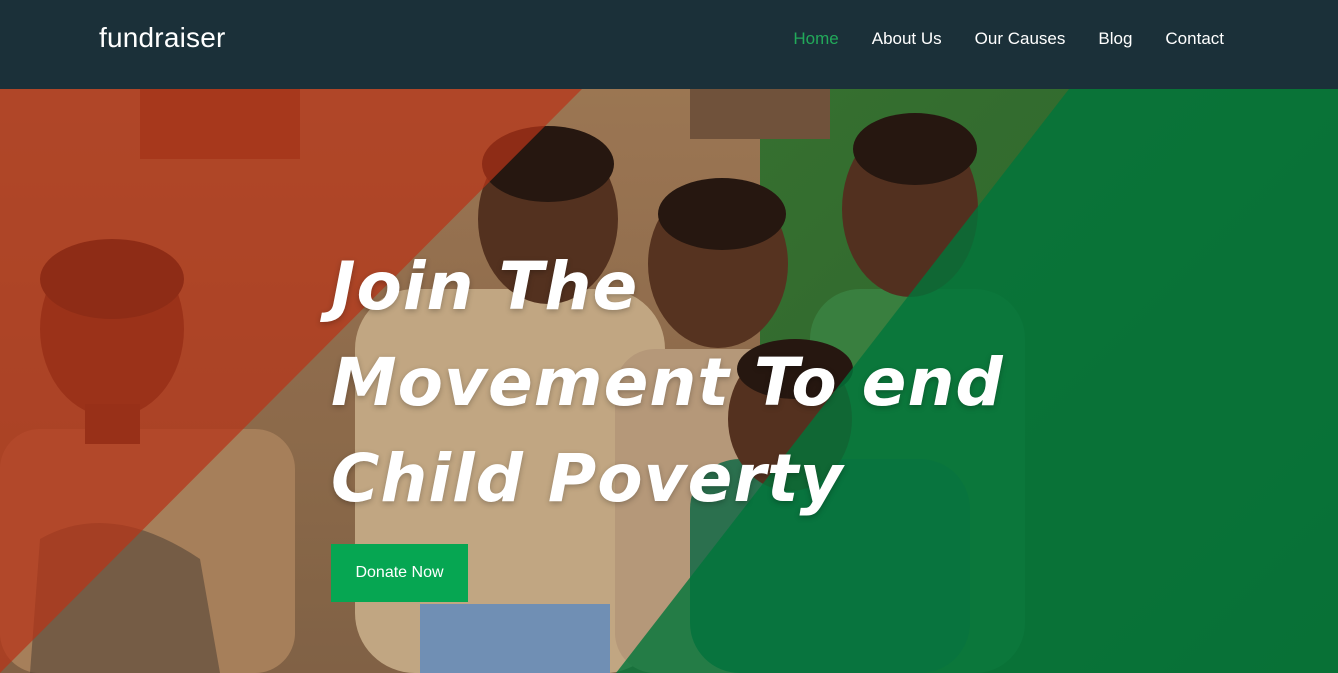 Image resolution: width=1338 pixels, height=673 pixels. Describe the element at coordinates (1115, 39) in the screenshot. I see `nav-blog: Blog` at that location.